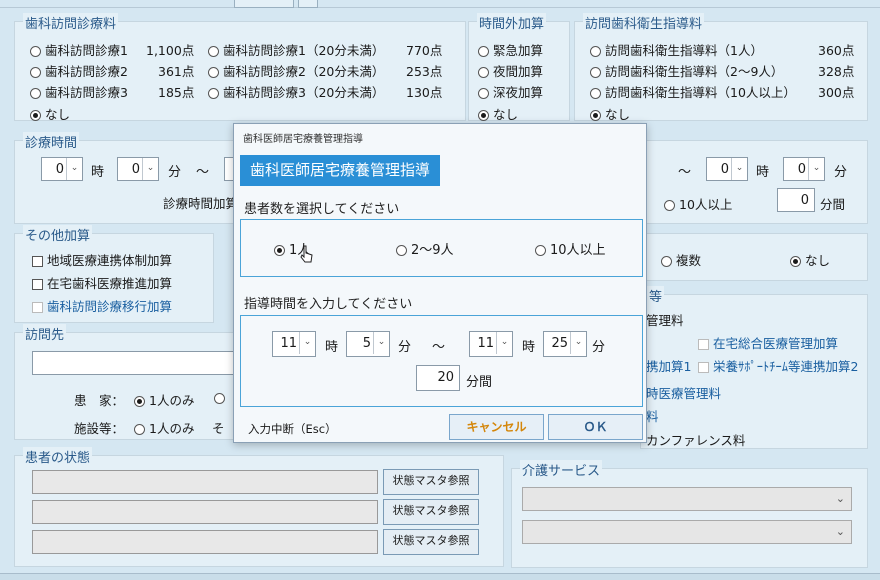 The height and width of the screenshot is (580, 880). What do you see at coordinates (296, 91) in the screenshot?
I see `visit-fee-20-opt-3: 歯科訪問診療3（20分未満）` at bounding box center [296, 91].